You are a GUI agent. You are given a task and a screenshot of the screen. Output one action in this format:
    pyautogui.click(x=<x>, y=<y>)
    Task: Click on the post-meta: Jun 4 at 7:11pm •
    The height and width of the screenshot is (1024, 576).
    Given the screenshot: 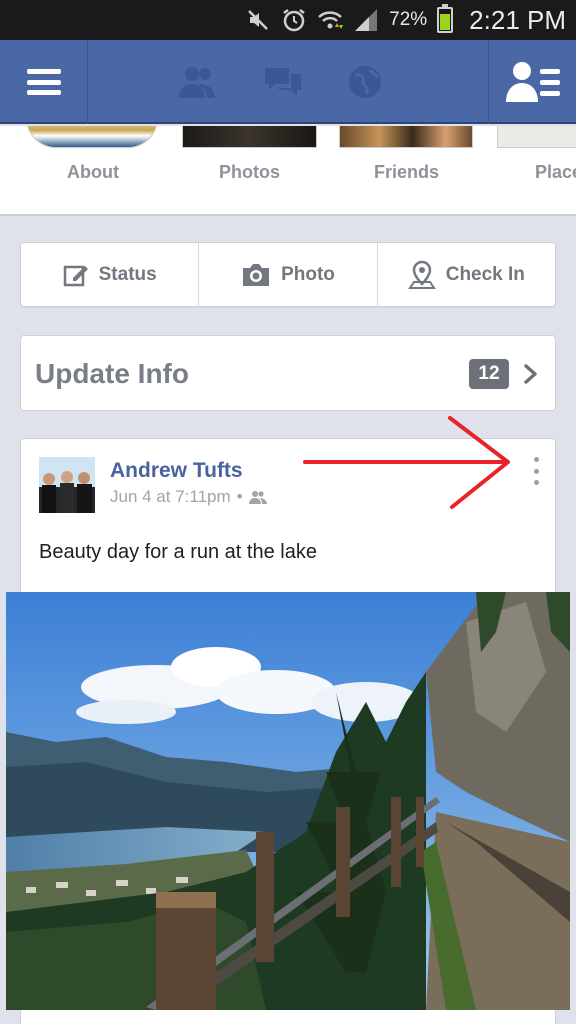 What is the action you would take?
    pyautogui.click(x=188, y=497)
    